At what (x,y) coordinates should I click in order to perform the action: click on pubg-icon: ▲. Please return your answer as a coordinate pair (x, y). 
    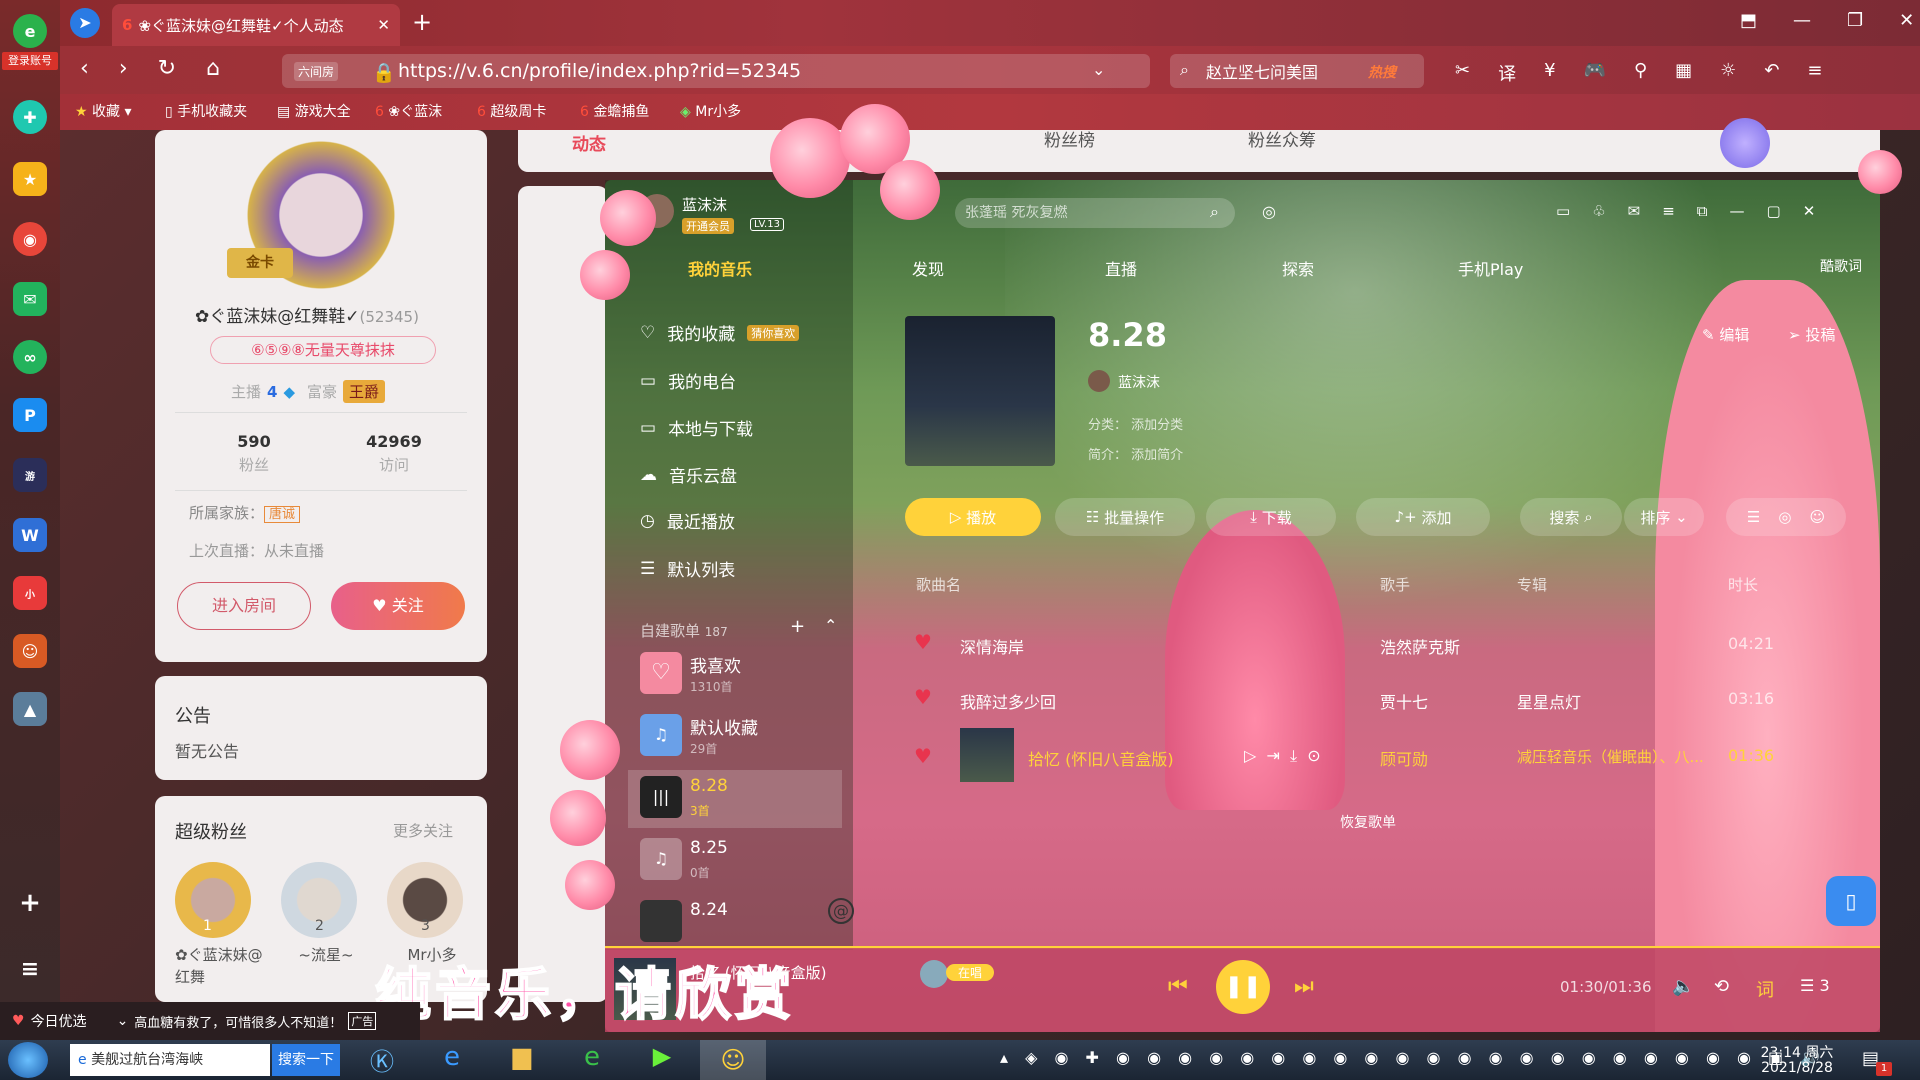
    Looking at the image, I should click on (30, 709).